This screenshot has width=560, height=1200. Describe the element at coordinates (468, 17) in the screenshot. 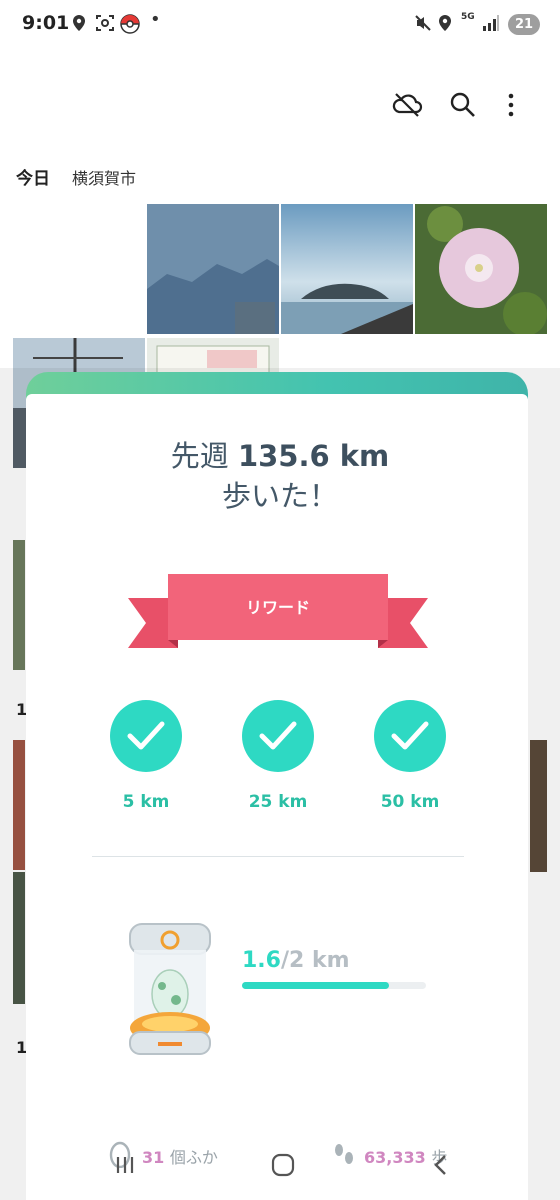

I see `network-label: 5G` at that location.